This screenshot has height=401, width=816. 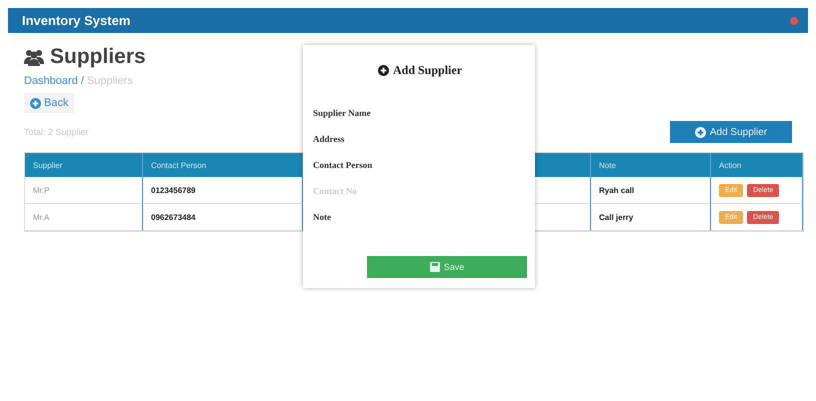 I want to click on save-button: Save, so click(x=447, y=267).